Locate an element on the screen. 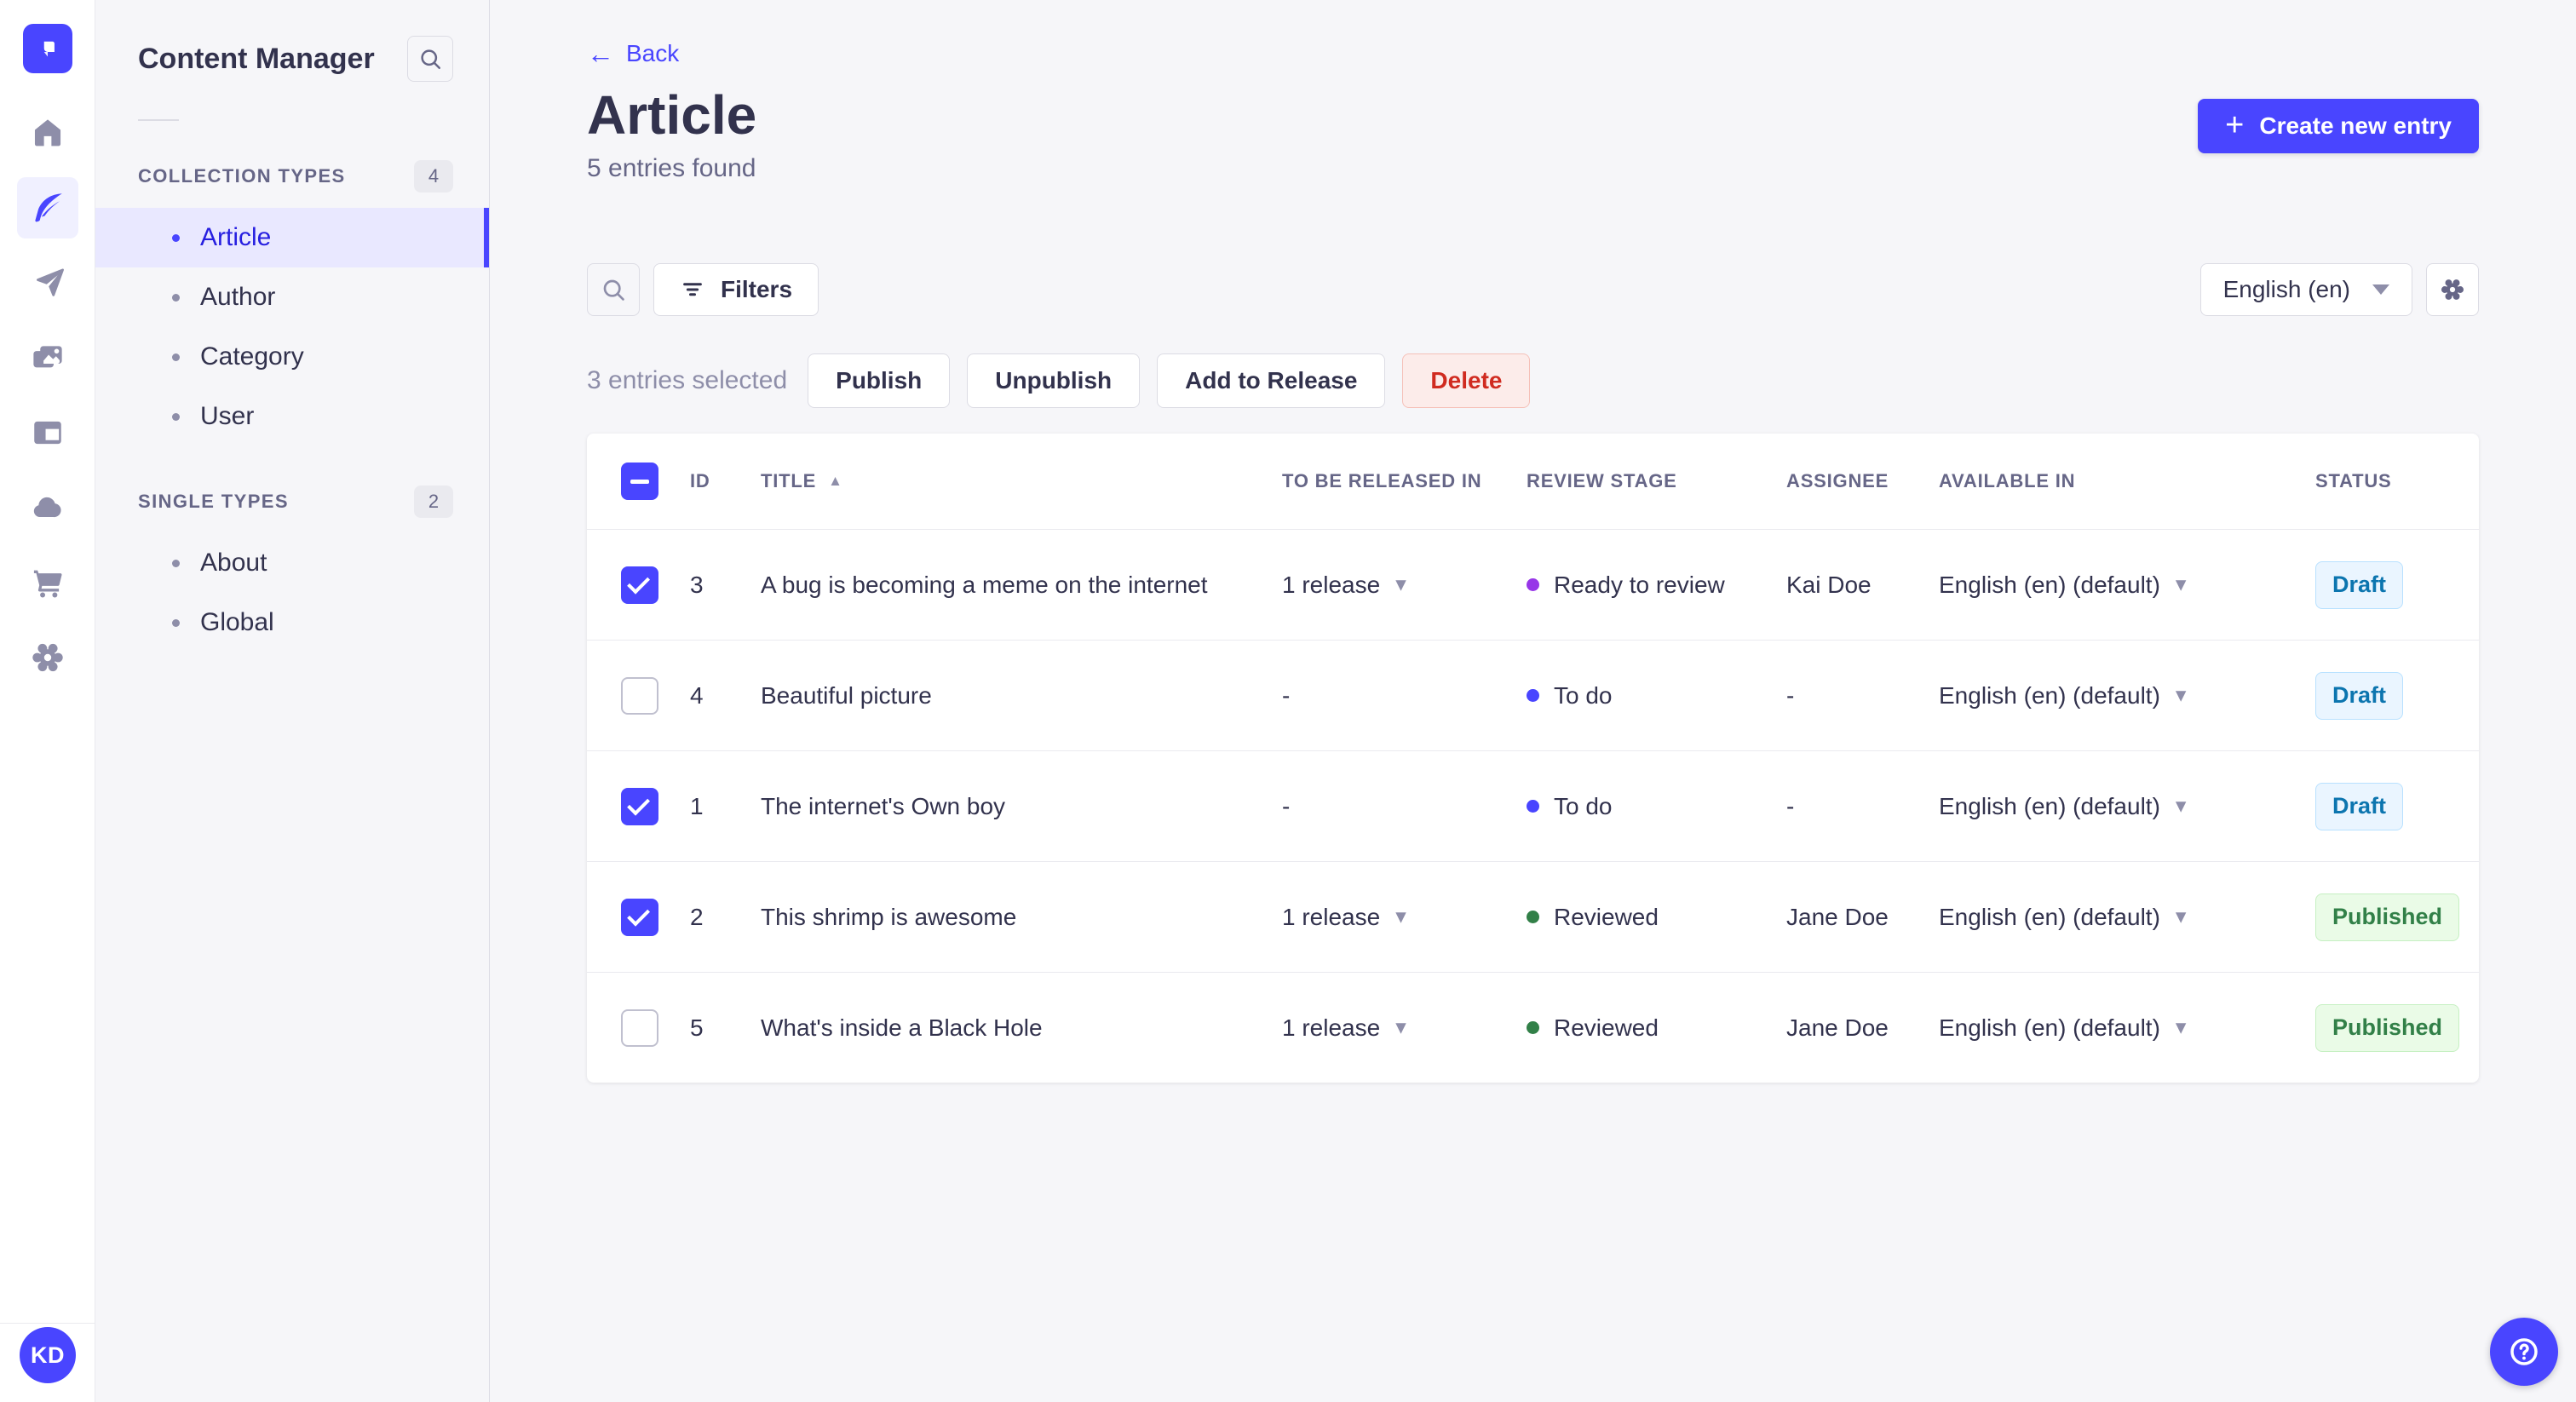 Image resolution: width=2576 pixels, height=1402 pixels. plus-icon: + is located at coordinates (2235, 124).